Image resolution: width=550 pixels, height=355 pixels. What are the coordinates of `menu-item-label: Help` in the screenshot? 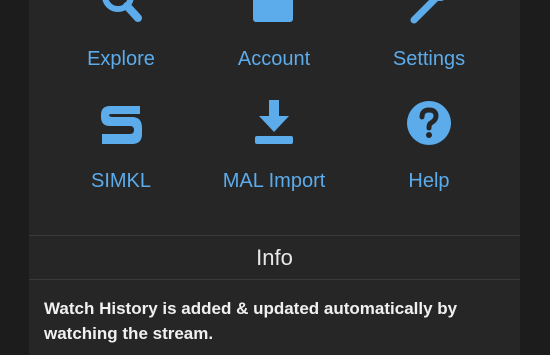 It's located at (429, 181).